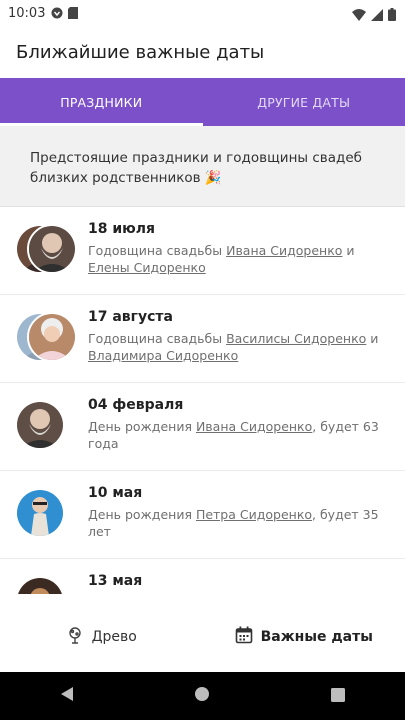  What do you see at coordinates (67, 696) in the screenshot?
I see `back-icon` at bounding box center [67, 696].